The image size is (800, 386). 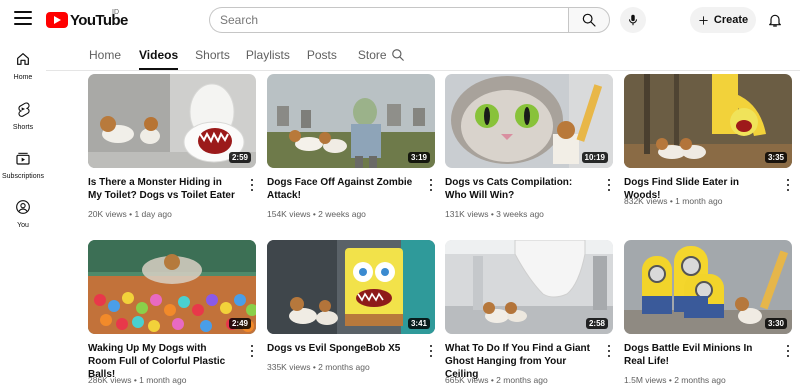 What do you see at coordinates (153, 214) in the screenshot?
I see `video-age: 1 day ago` at bounding box center [153, 214].